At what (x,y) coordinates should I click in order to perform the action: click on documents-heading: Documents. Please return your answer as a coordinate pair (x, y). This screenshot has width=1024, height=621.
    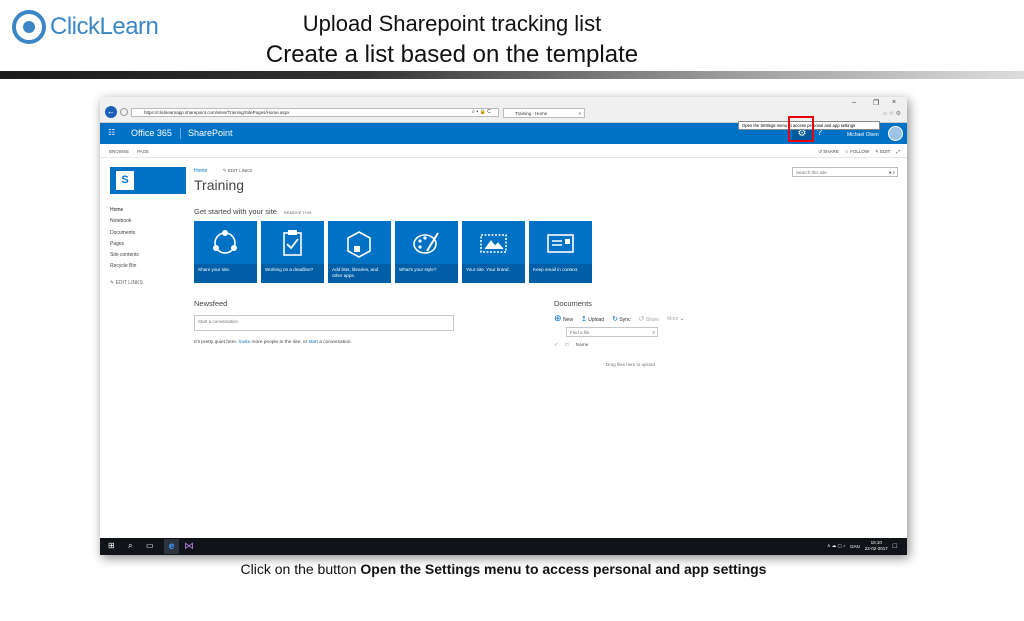
    Looking at the image, I should click on (573, 303).